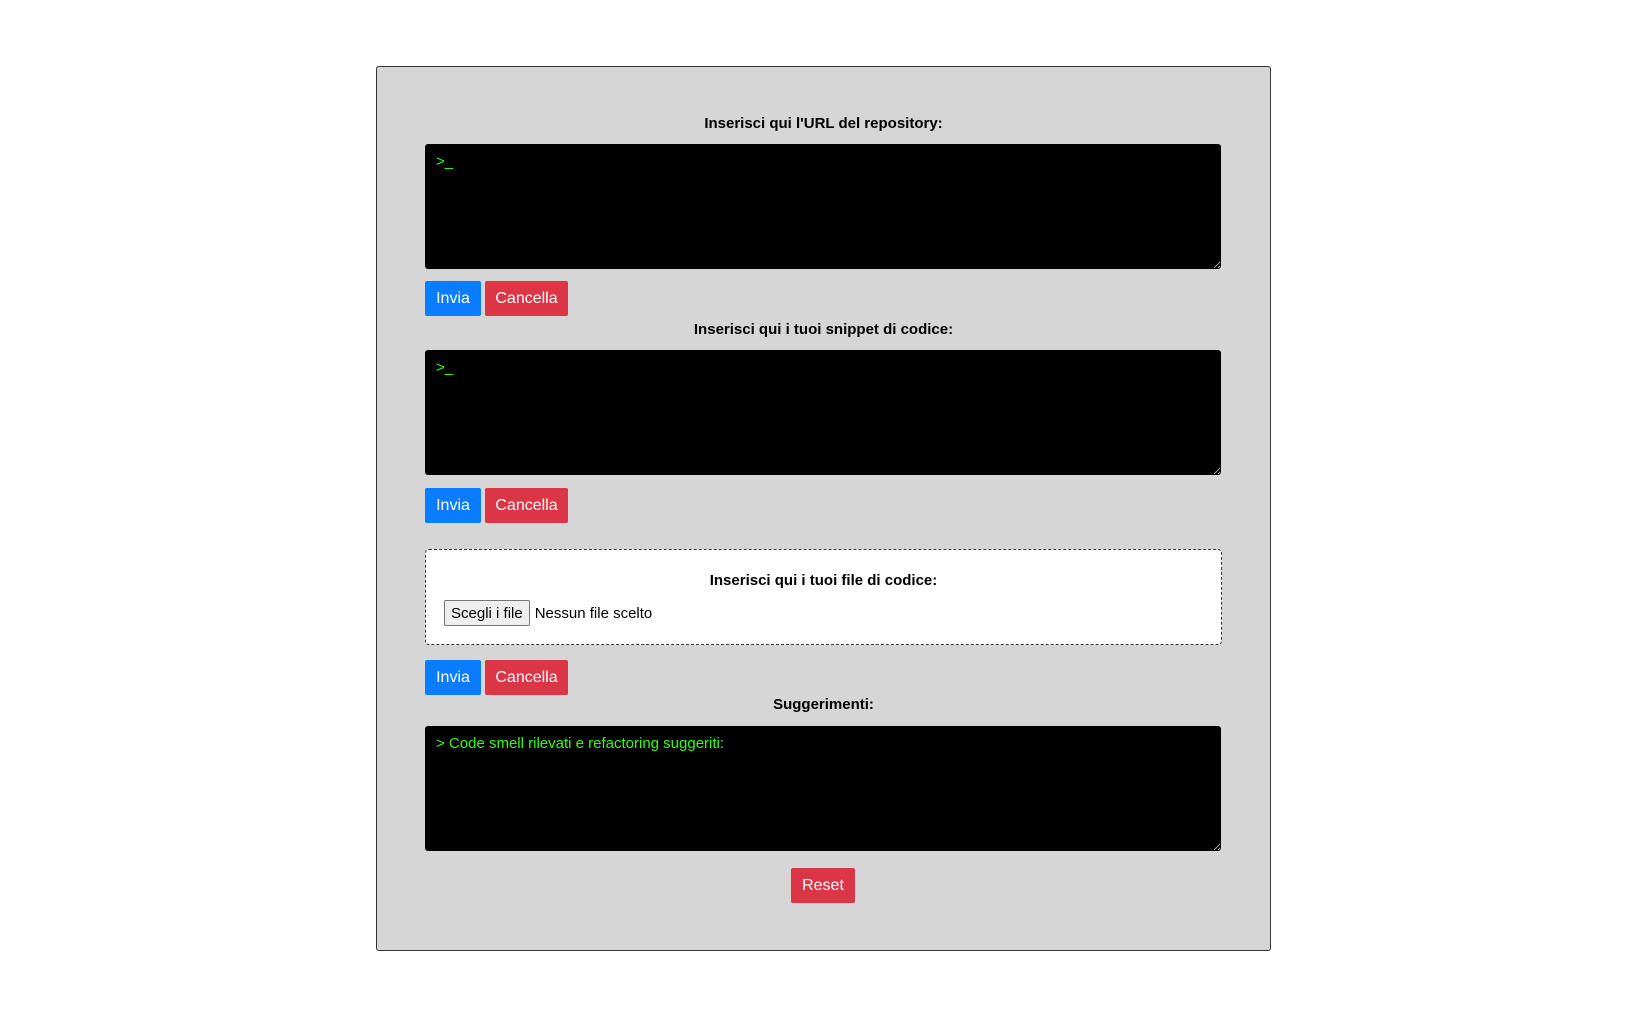 This screenshot has height=1014, width=1651. I want to click on suggestions-label: Suggerimenti:, so click(823, 704).